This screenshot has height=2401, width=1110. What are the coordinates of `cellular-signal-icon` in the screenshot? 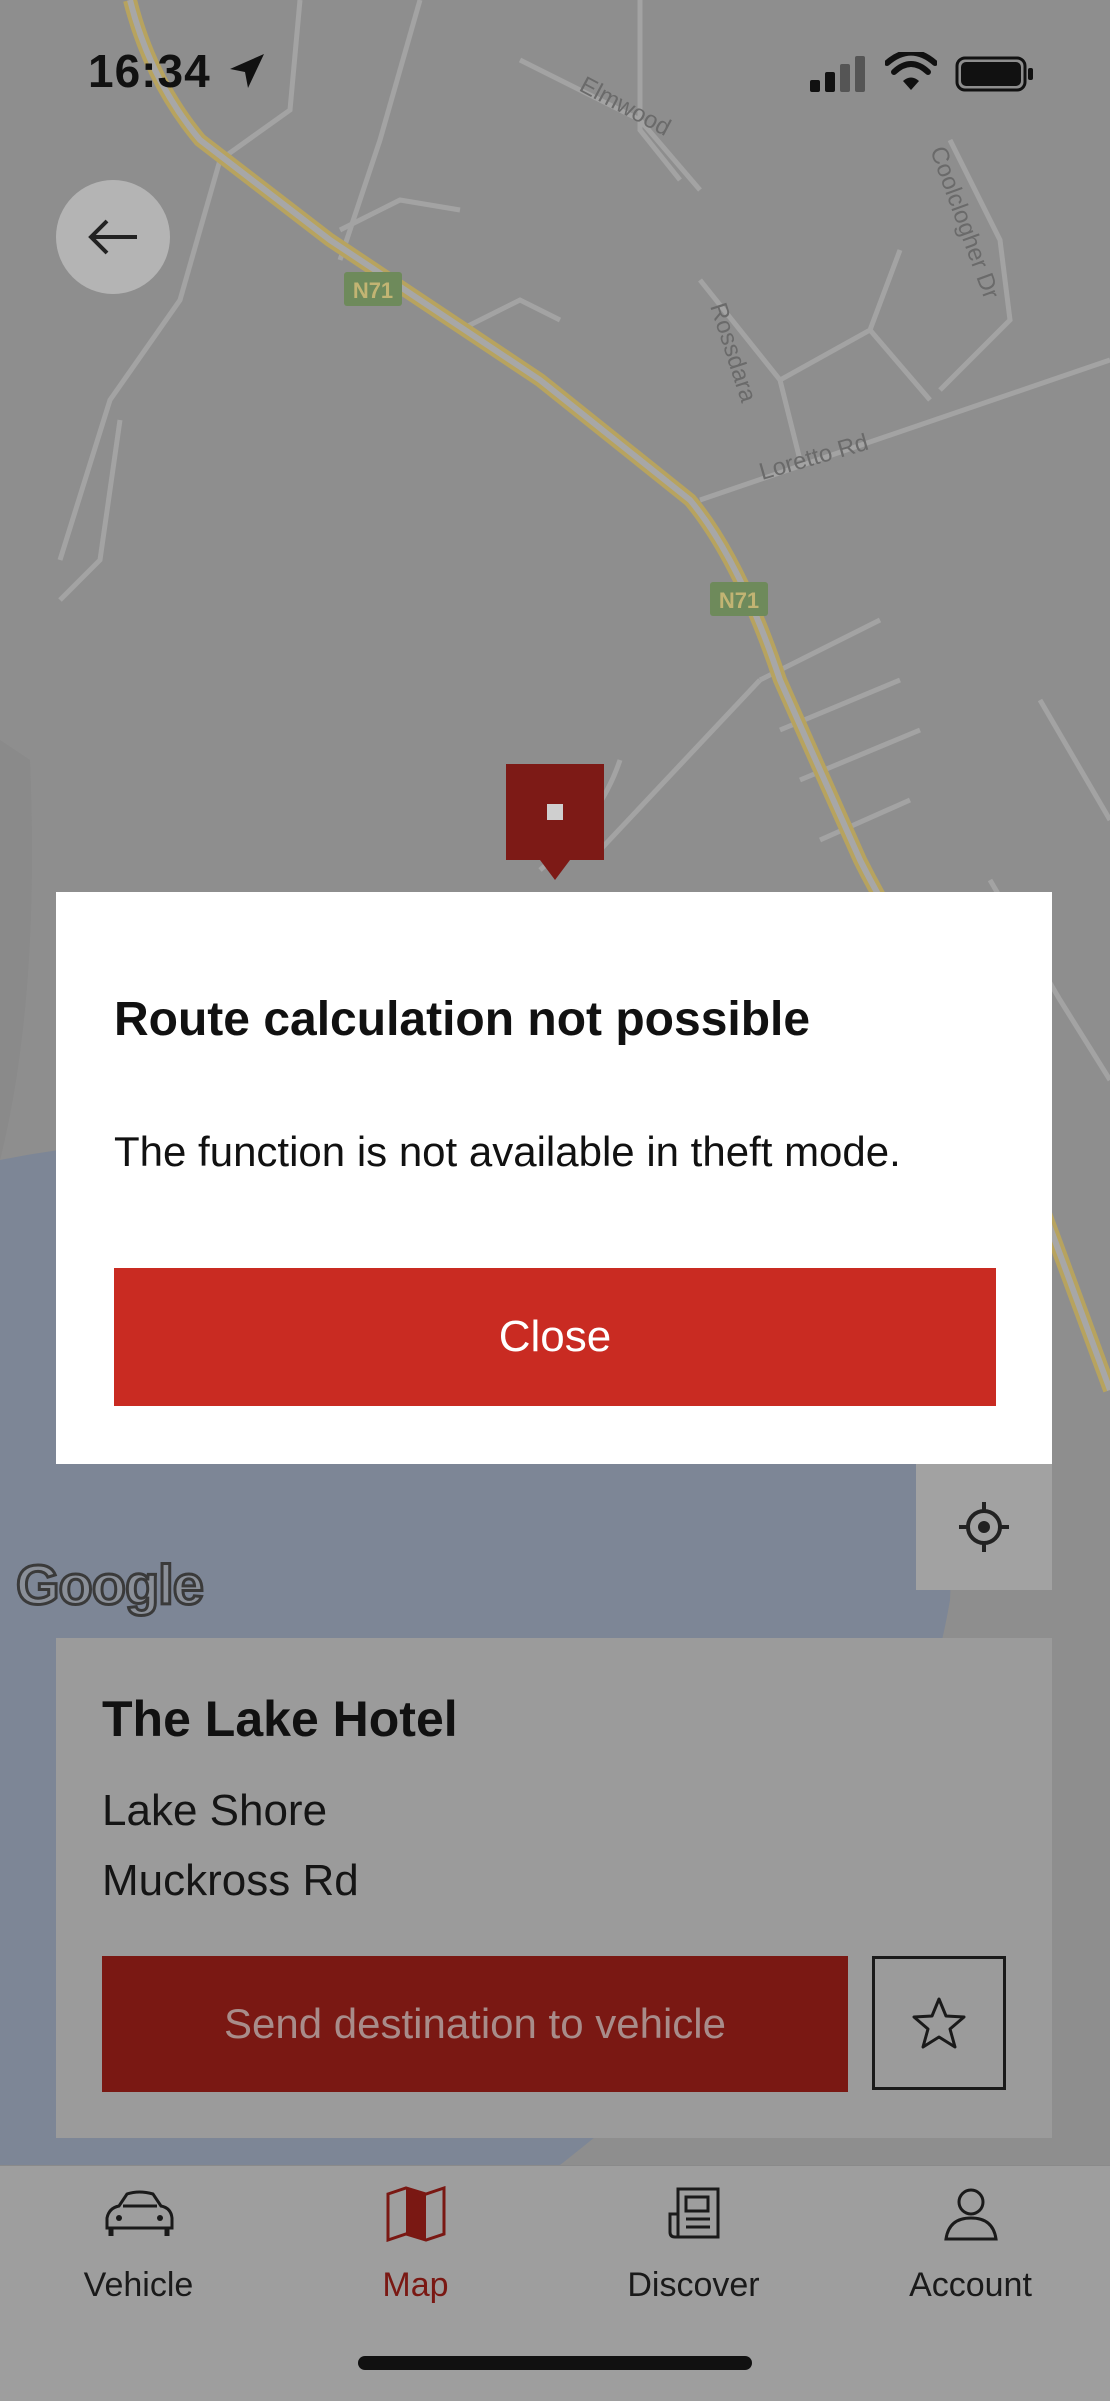 It's located at (837, 74).